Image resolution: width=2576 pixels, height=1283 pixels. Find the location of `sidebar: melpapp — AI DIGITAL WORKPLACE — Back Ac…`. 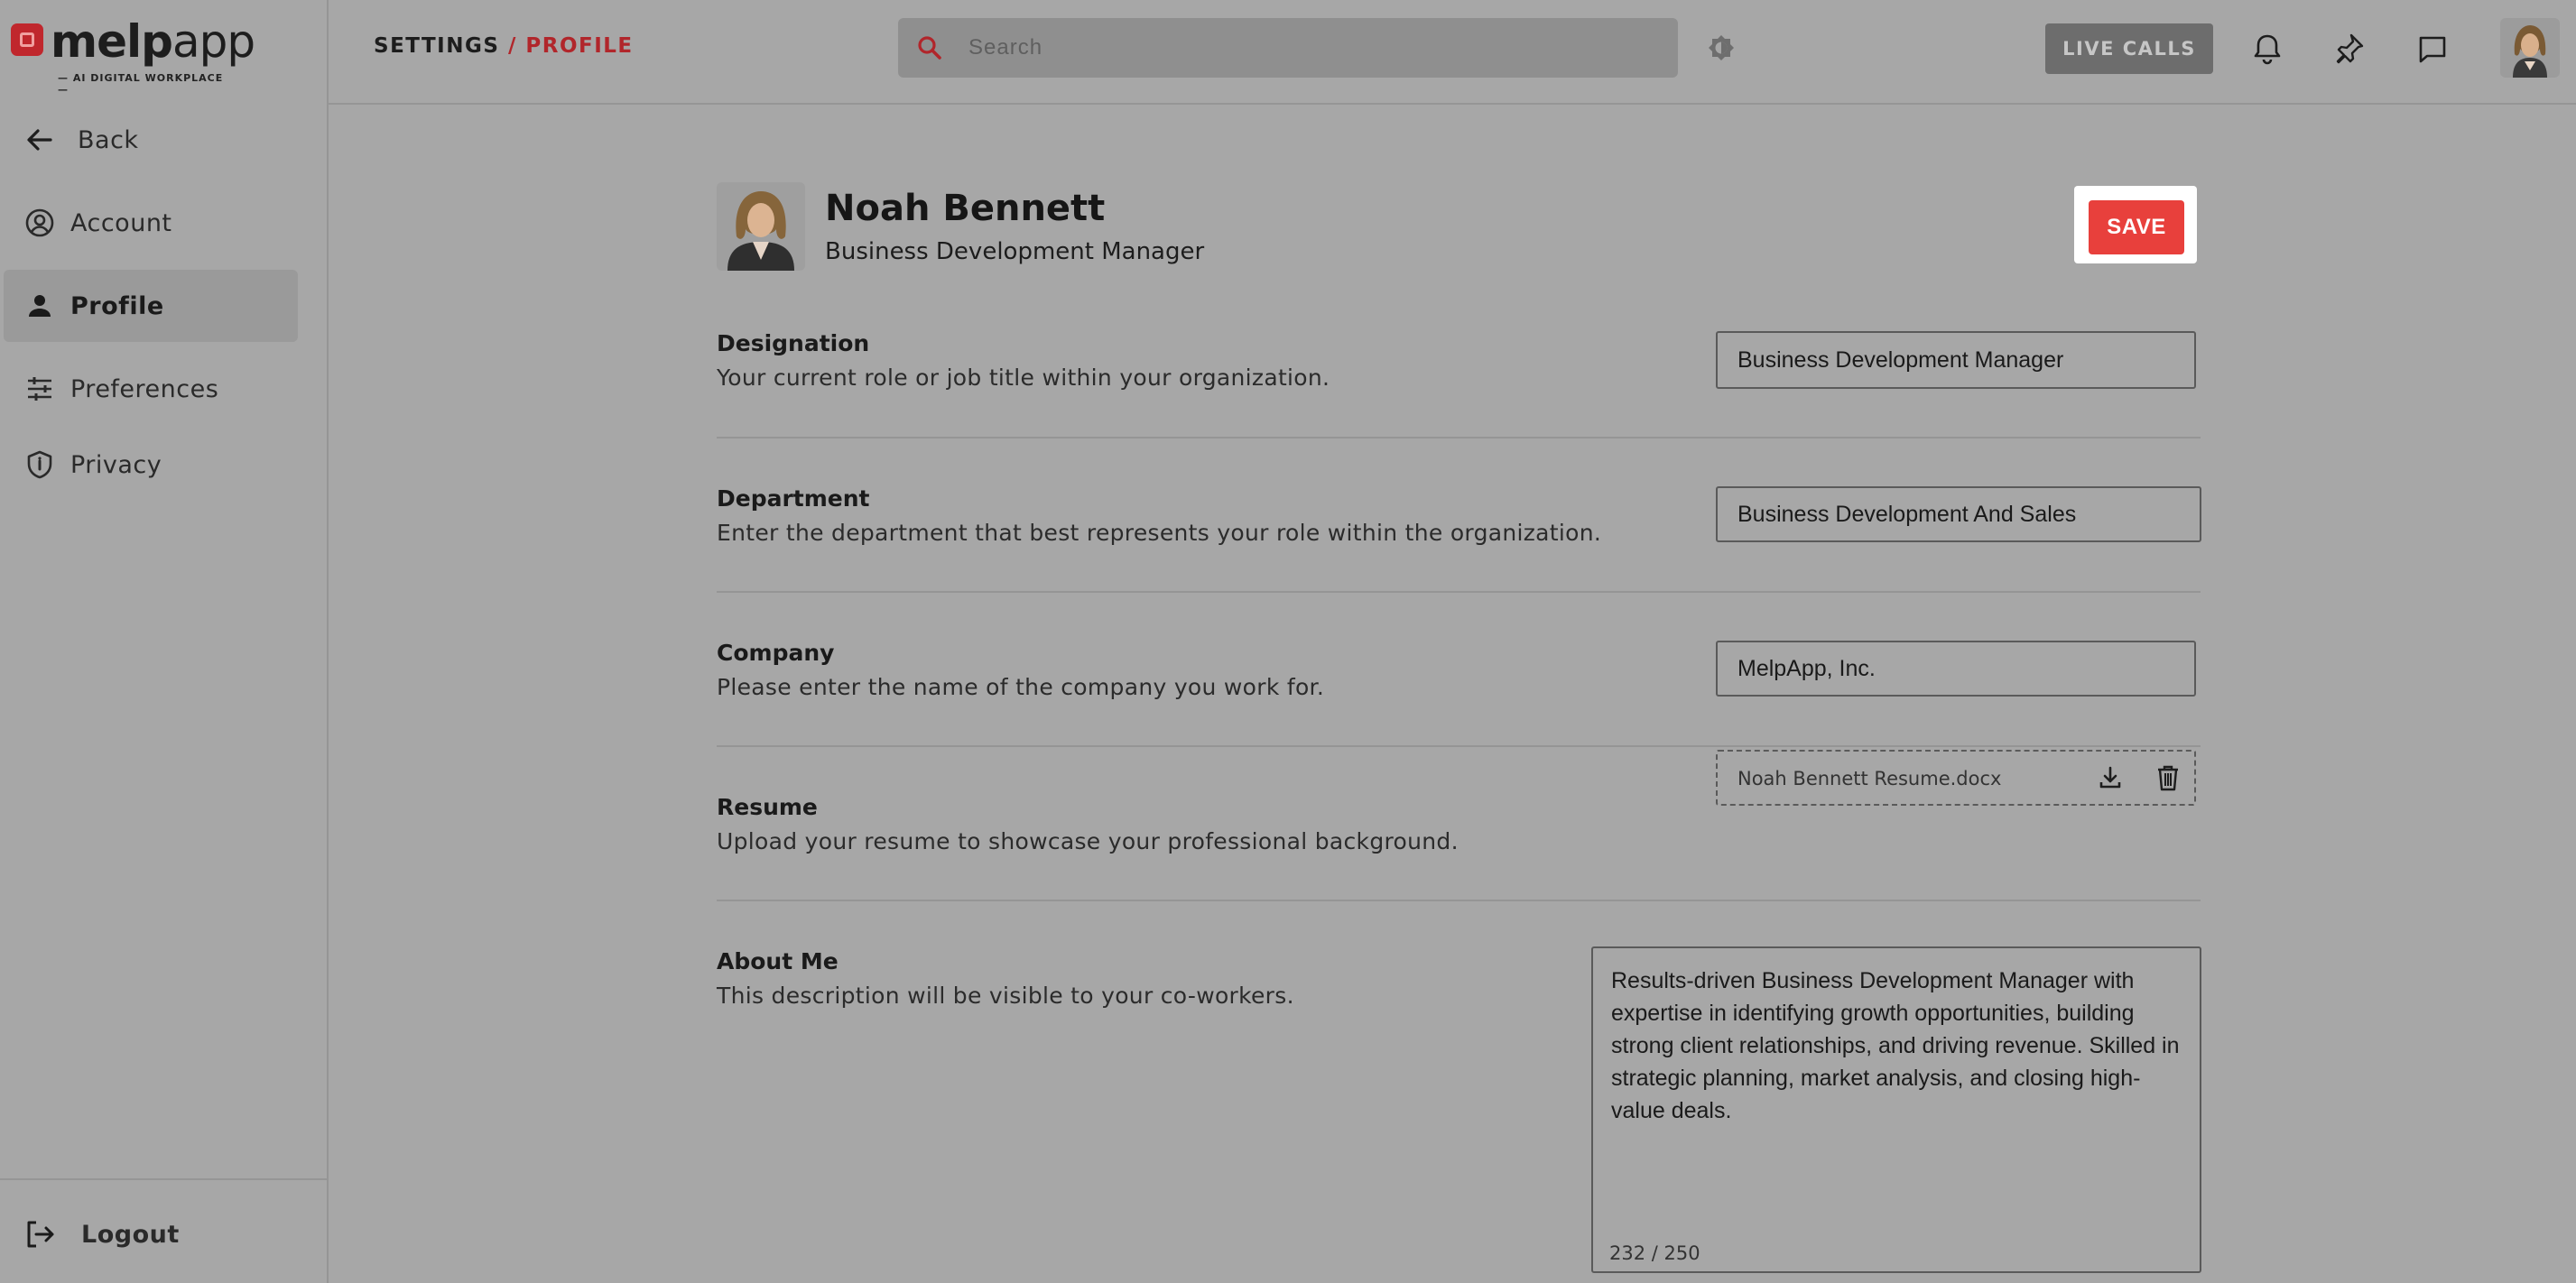

sidebar: melpapp — AI DIGITAL WORKPLACE — Back Ac… is located at coordinates (164, 641).